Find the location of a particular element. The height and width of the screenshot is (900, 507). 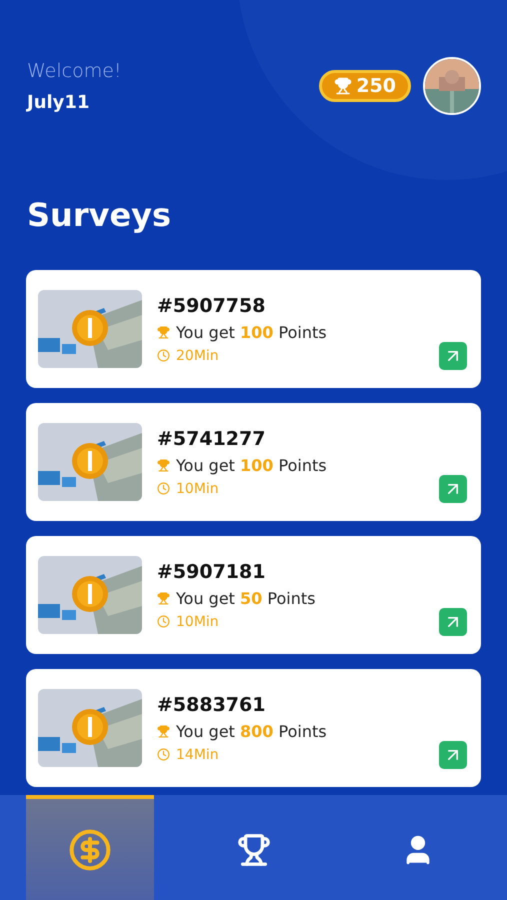

survey-id: #5741277 is located at coordinates (211, 439).